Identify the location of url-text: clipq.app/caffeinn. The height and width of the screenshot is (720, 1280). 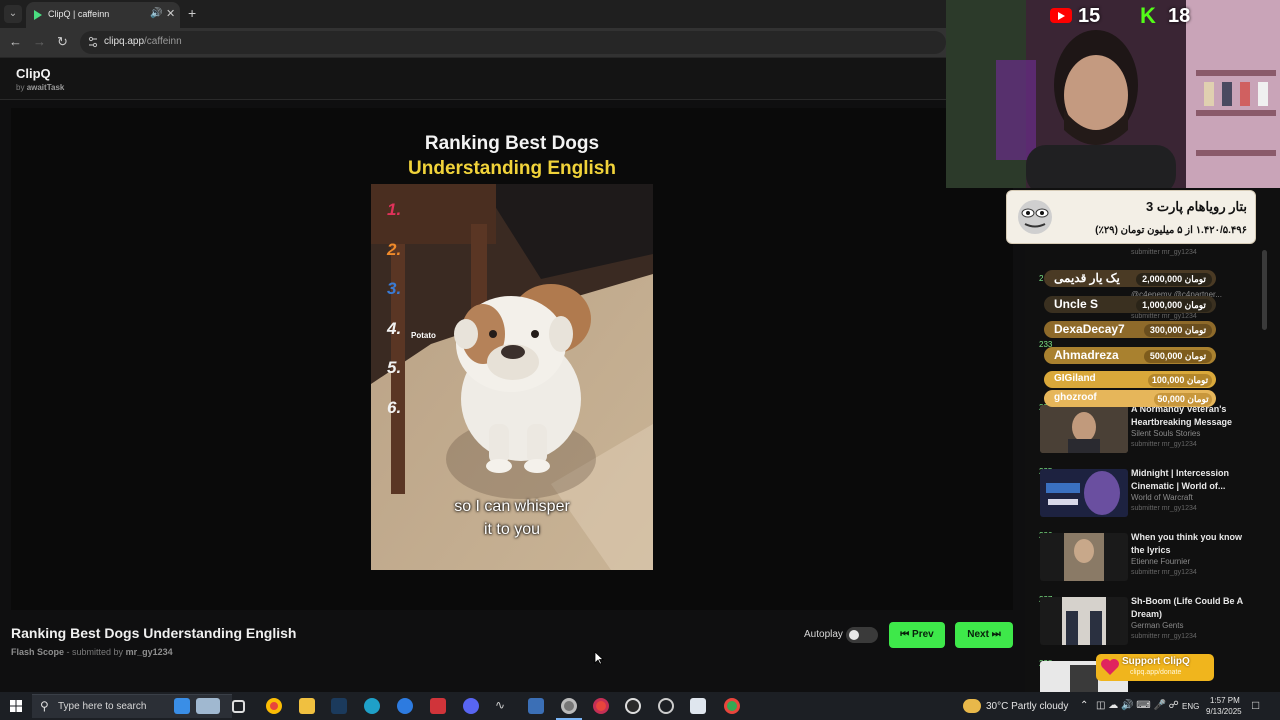
(143, 41).